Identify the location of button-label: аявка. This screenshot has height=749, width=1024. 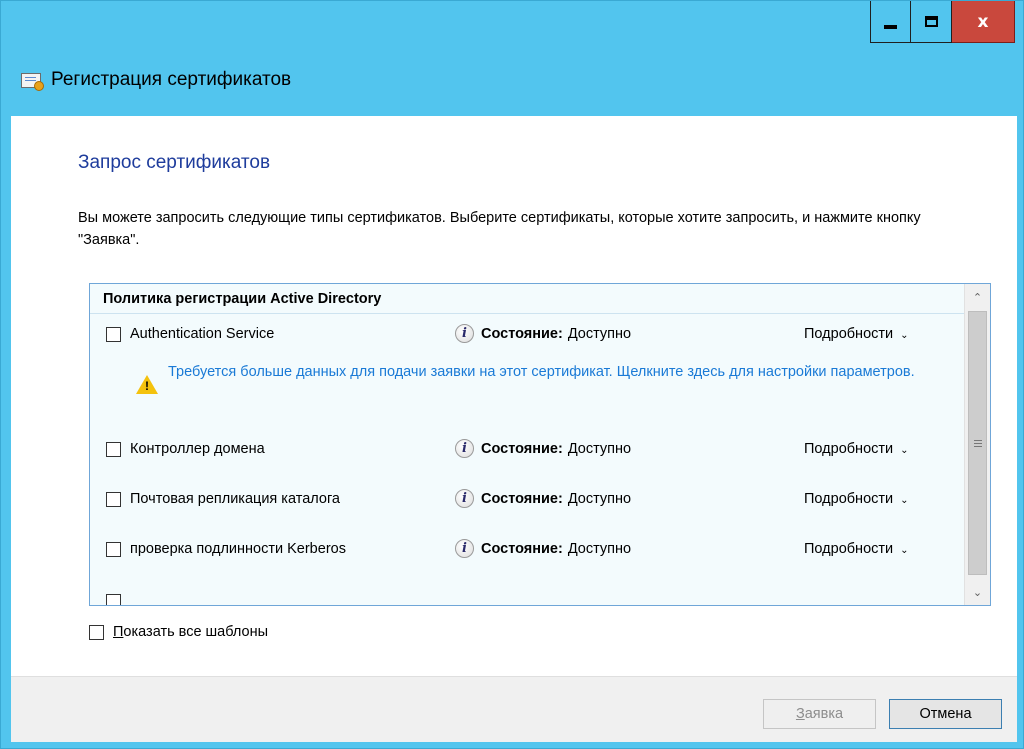
(824, 714).